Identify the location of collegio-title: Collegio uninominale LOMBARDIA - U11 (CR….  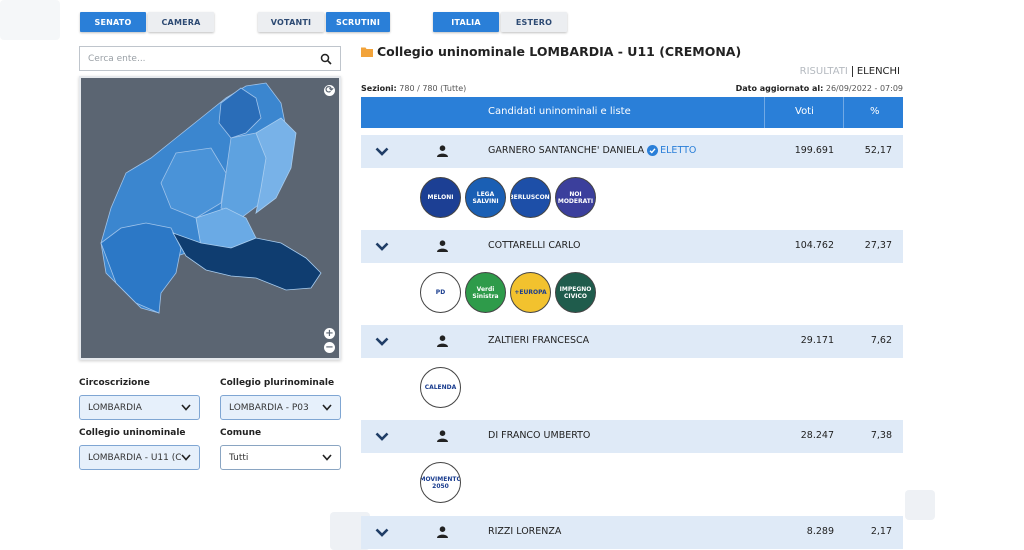
(551, 51).